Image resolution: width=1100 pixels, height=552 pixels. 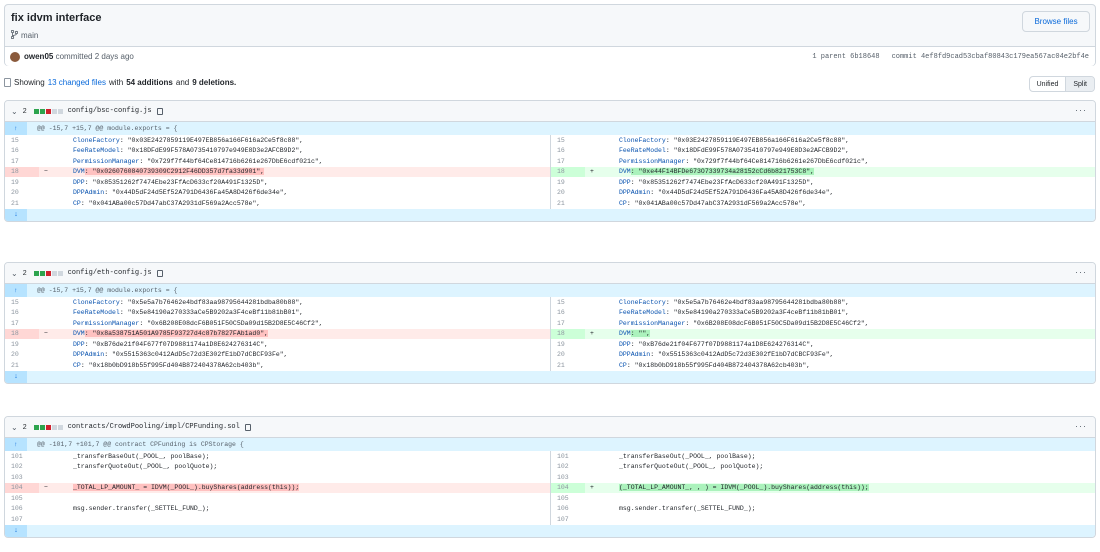 I want to click on browse-files-button: Browse files, so click(x=1056, y=21).